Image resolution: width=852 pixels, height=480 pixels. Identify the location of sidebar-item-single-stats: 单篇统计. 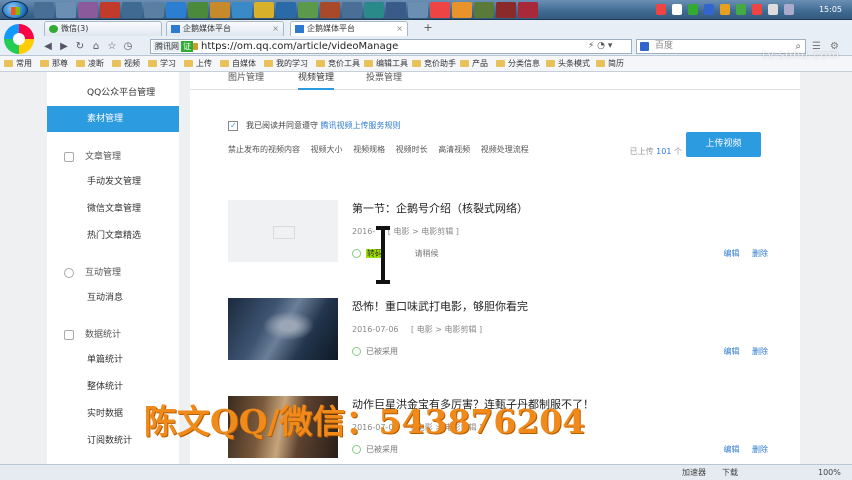
(113, 360).